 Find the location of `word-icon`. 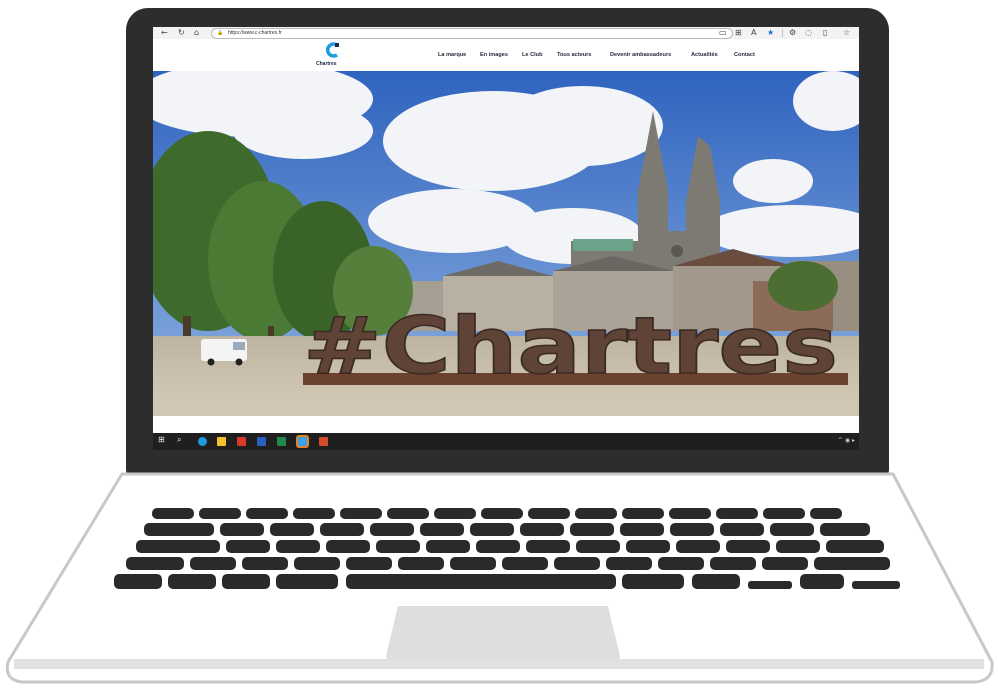

word-icon is located at coordinates (261, 441).